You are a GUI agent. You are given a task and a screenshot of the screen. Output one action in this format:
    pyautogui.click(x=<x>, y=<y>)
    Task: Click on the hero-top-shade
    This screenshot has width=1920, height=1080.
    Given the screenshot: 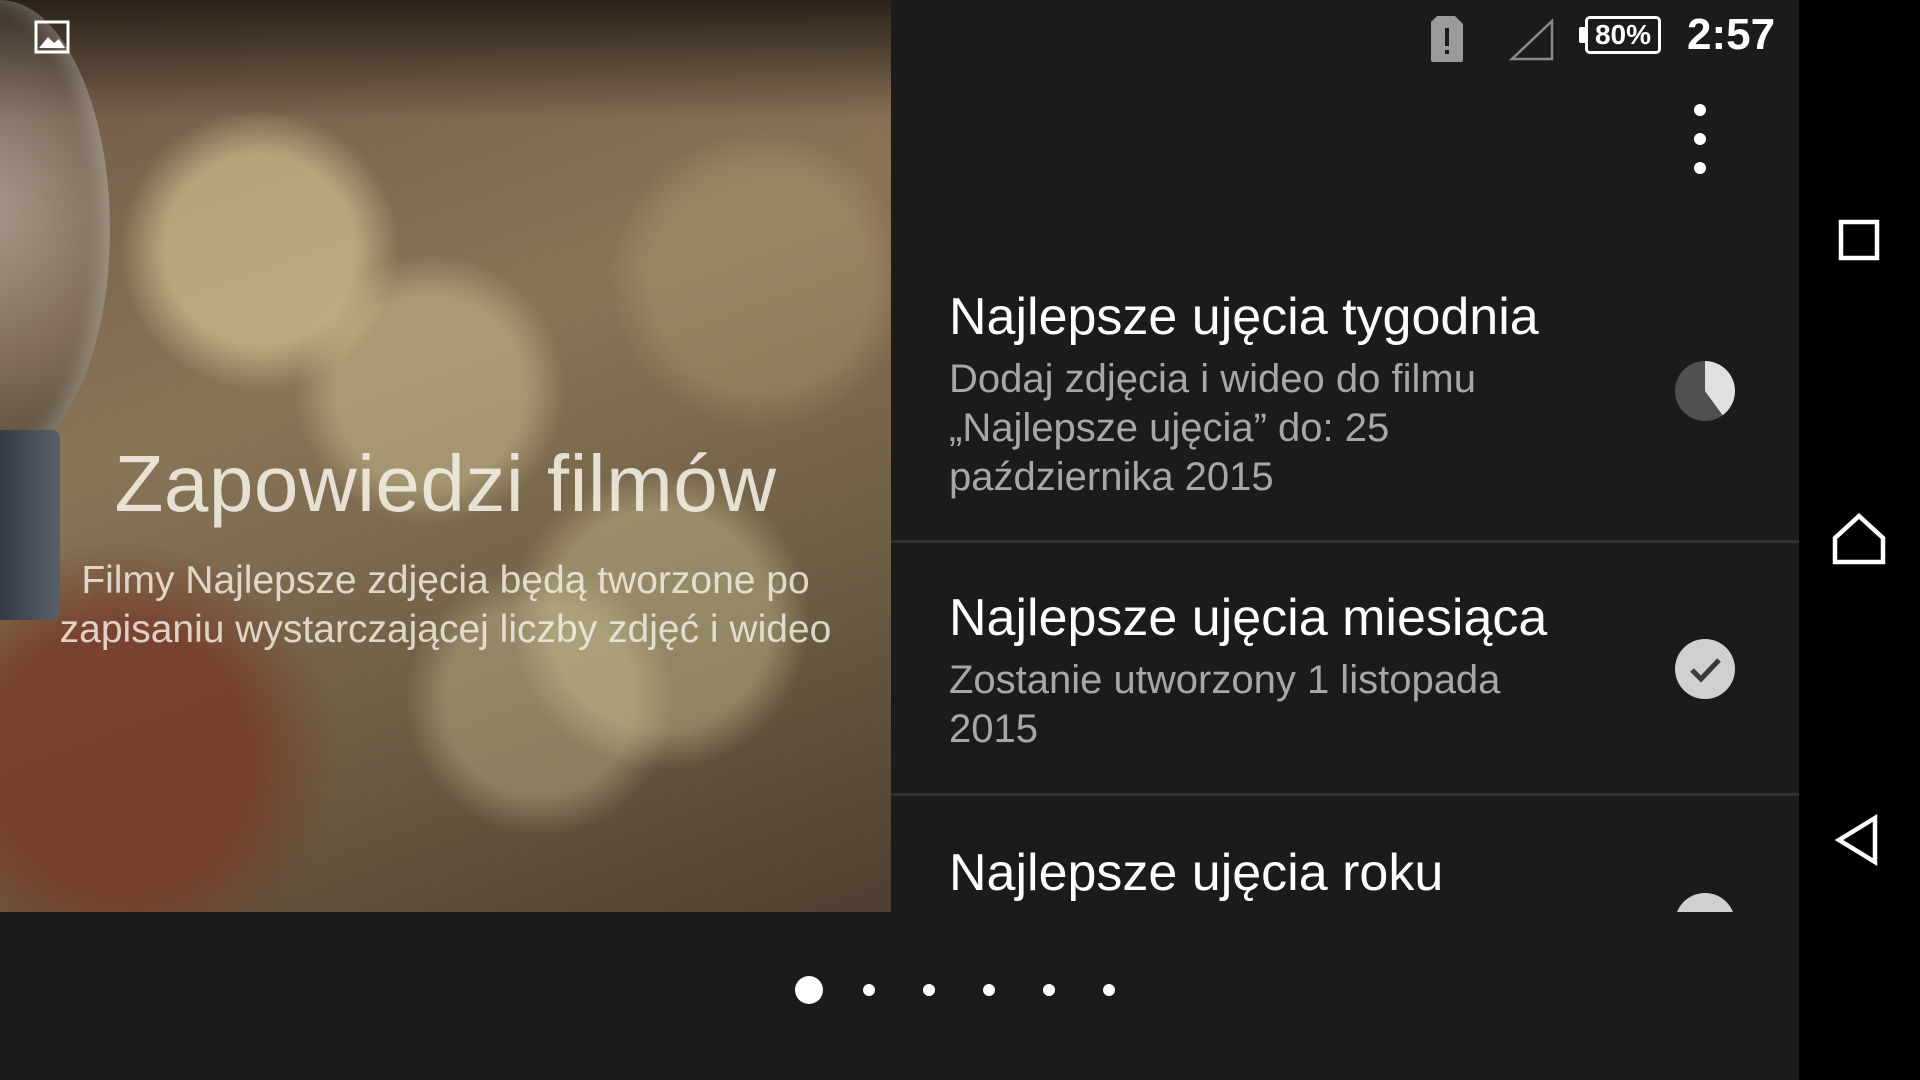 What is the action you would take?
    pyautogui.click(x=445, y=60)
    